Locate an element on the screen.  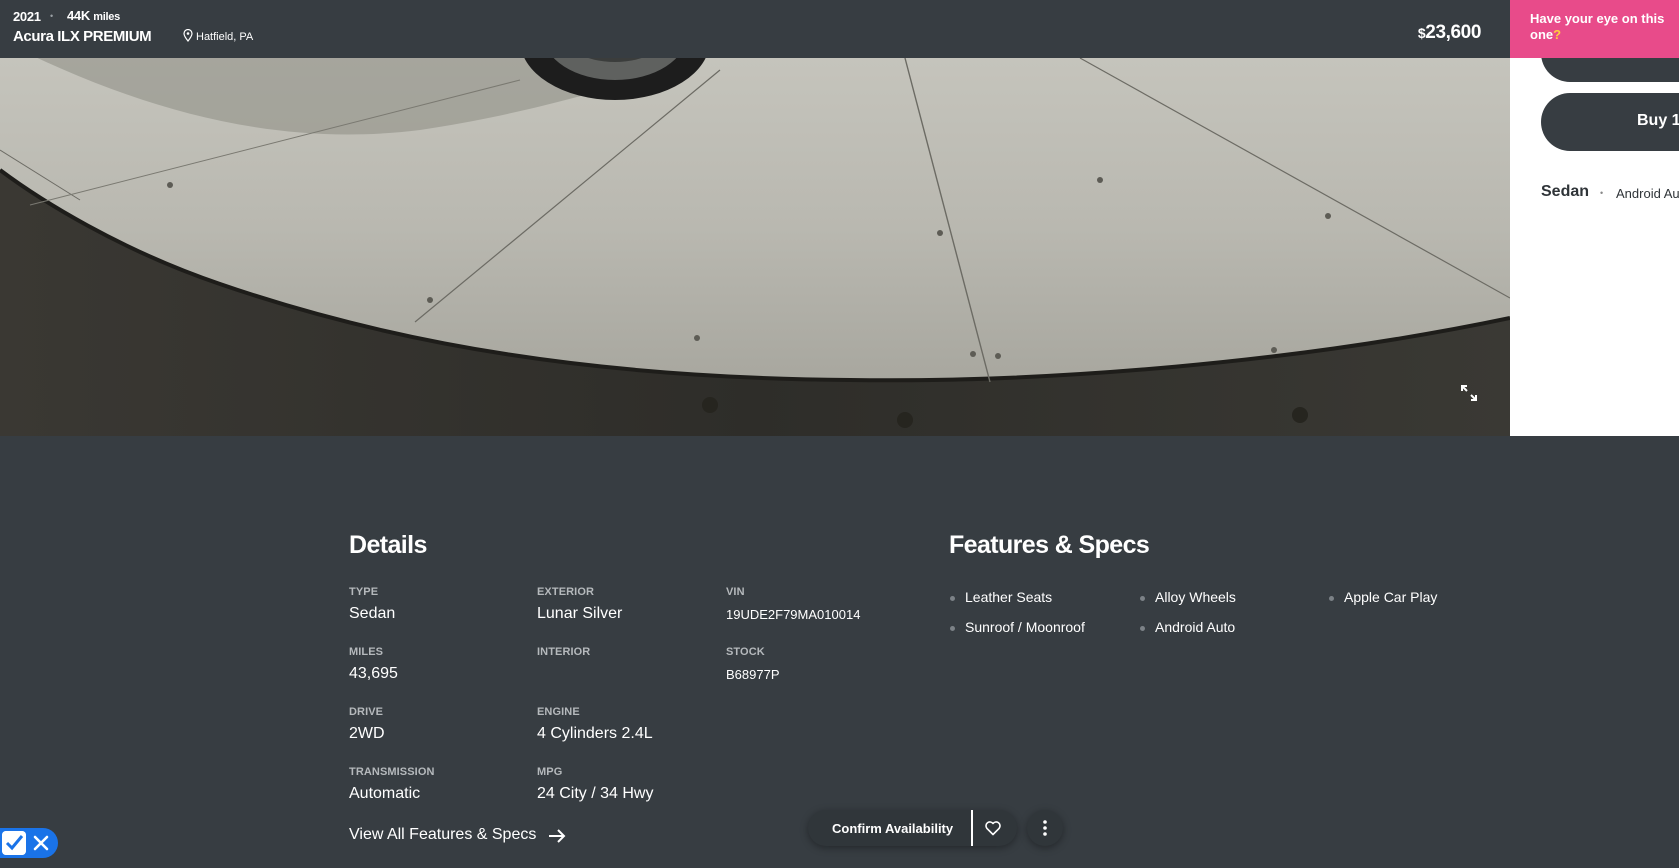
feature-item: Android Auto is located at coordinates (1187, 627).